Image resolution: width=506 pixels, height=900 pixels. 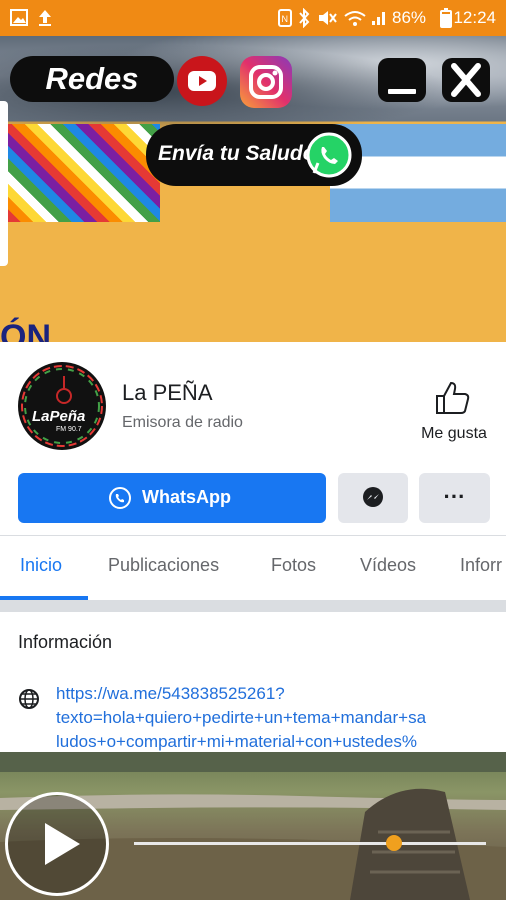 I want to click on globe-icon, so click(x=29, y=699).